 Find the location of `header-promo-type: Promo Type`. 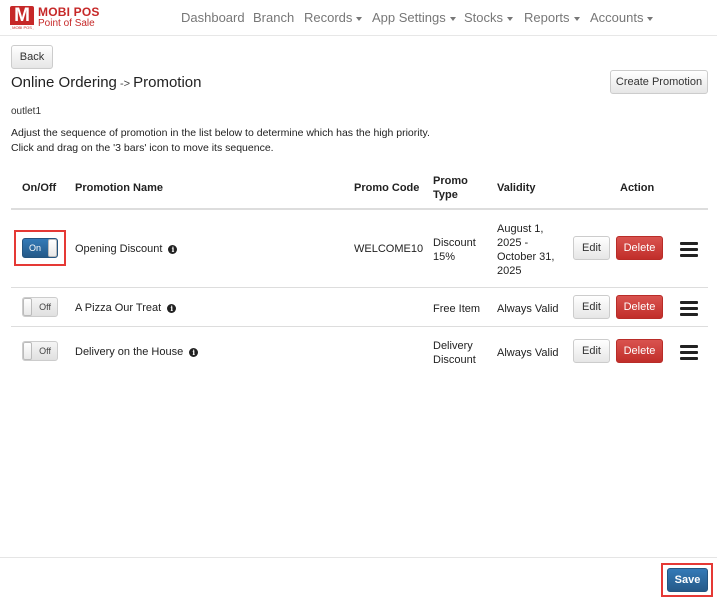

header-promo-type: Promo Type is located at coordinates (450, 188).